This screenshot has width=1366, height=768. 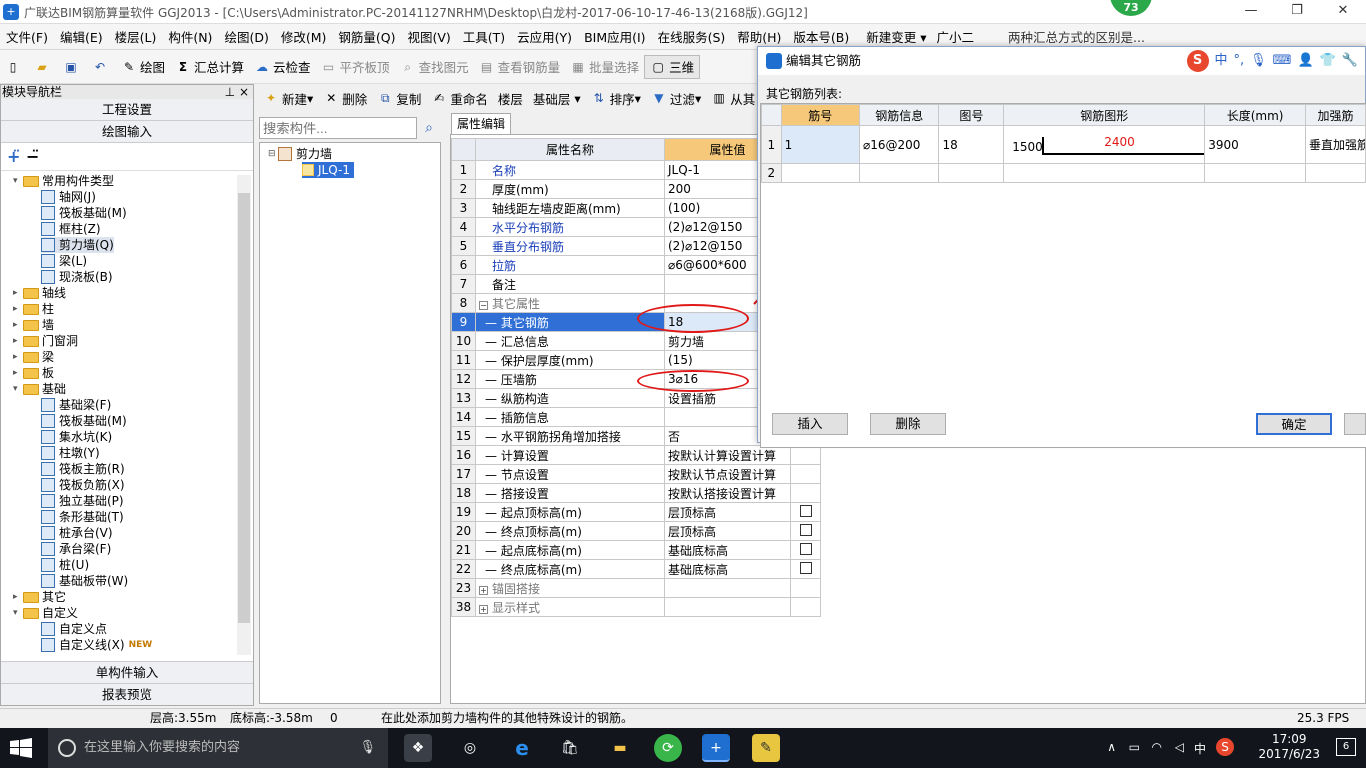 What do you see at coordinates (570, 493) in the screenshot?
I see `property-name: — 搭接设置` at bounding box center [570, 493].